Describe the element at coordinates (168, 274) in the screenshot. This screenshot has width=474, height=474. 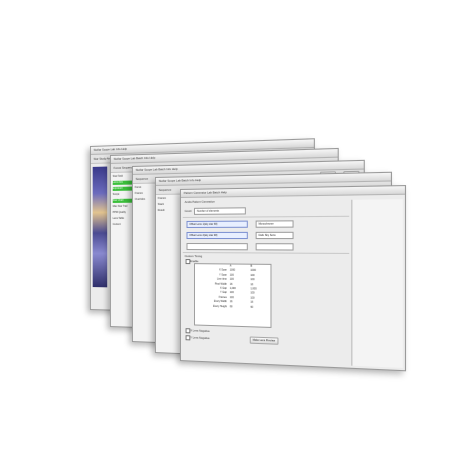
I see `sidebar: Frames Stack Result` at that location.